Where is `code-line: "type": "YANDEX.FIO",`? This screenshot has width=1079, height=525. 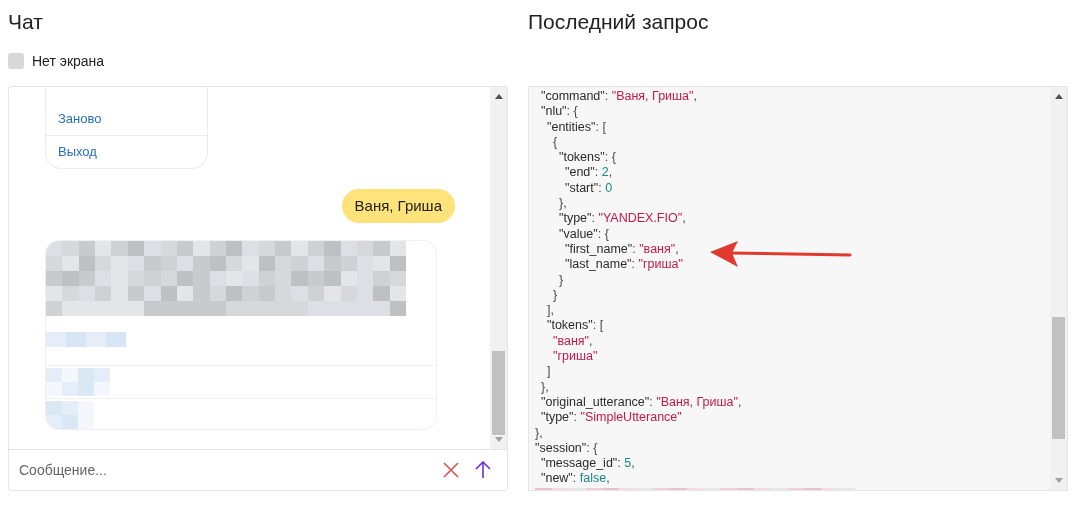
code-line: "type": "YANDEX.FIO", is located at coordinates (622, 219).